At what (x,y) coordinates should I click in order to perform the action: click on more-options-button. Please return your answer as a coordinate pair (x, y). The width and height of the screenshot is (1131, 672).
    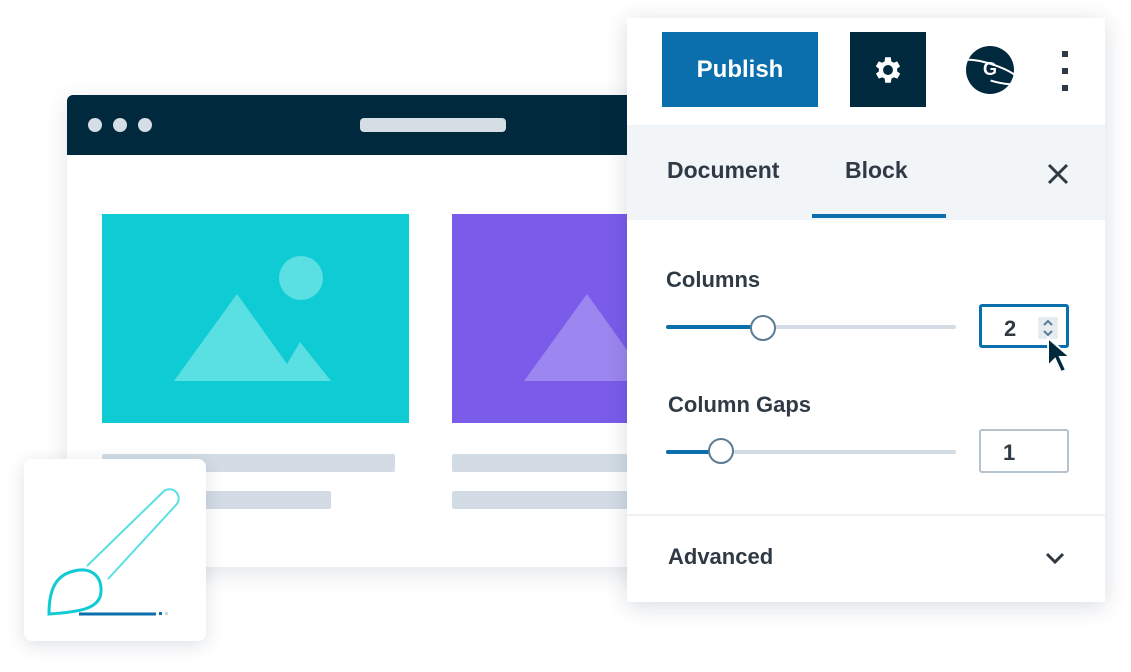
    Looking at the image, I should click on (1065, 71).